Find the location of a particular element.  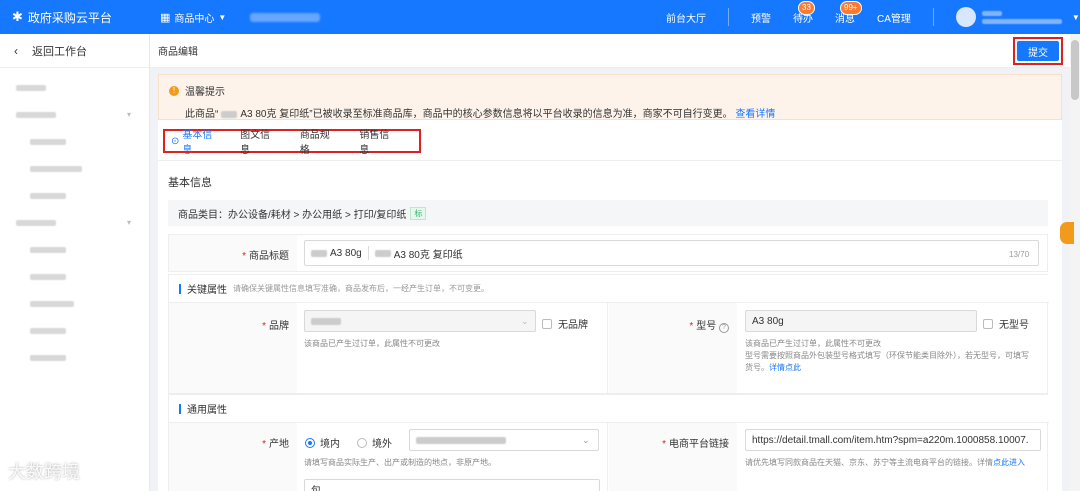

sidebar: ‹ 返回工作台 ▾ ▾ is located at coordinates (75, 262).